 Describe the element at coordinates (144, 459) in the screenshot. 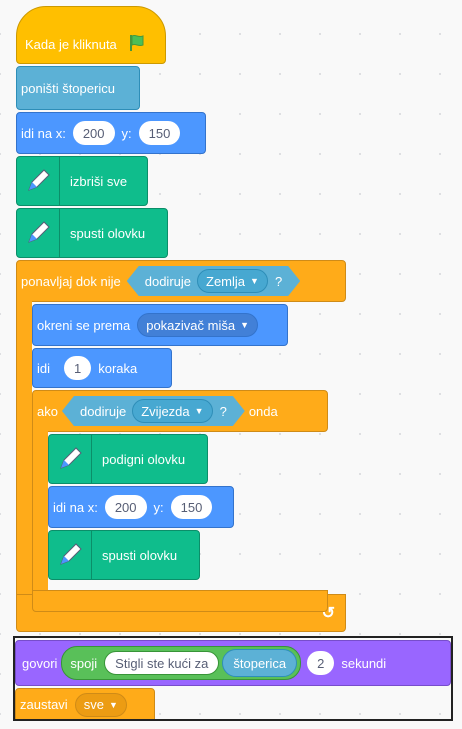

I see `pen-up-label: podigni olovku` at that location.